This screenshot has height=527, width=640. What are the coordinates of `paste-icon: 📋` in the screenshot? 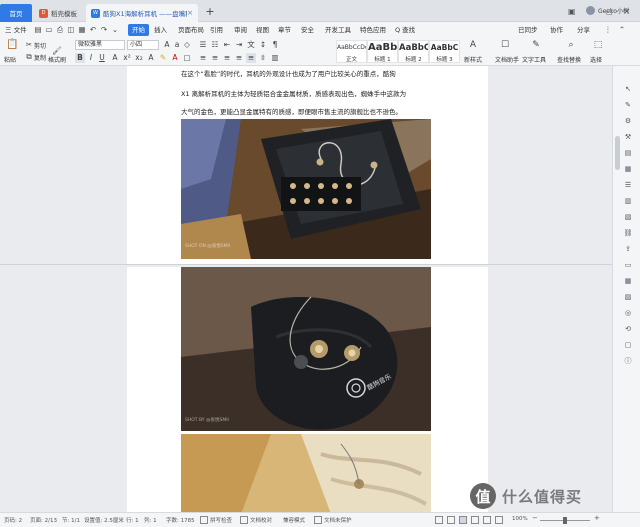 It's located at (12, 45).